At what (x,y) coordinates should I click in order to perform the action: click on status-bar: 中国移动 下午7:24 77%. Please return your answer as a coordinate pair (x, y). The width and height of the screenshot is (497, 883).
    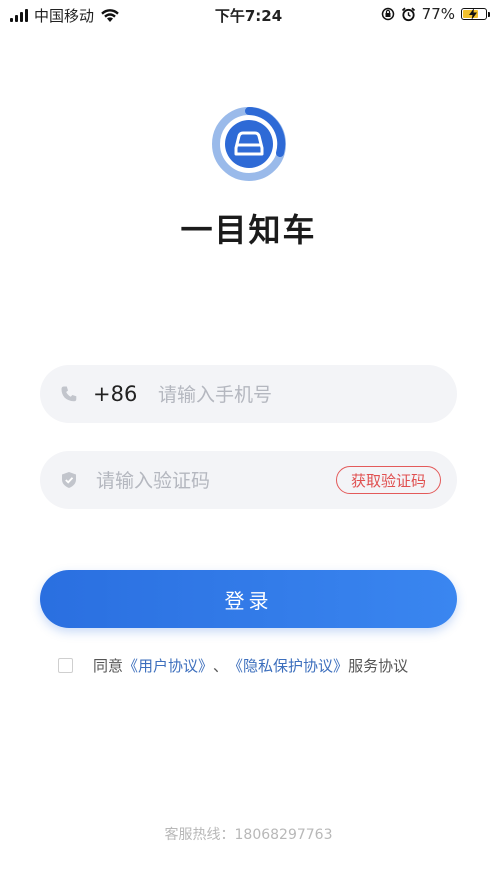
    Looking at the image, I should click on (248, 15).